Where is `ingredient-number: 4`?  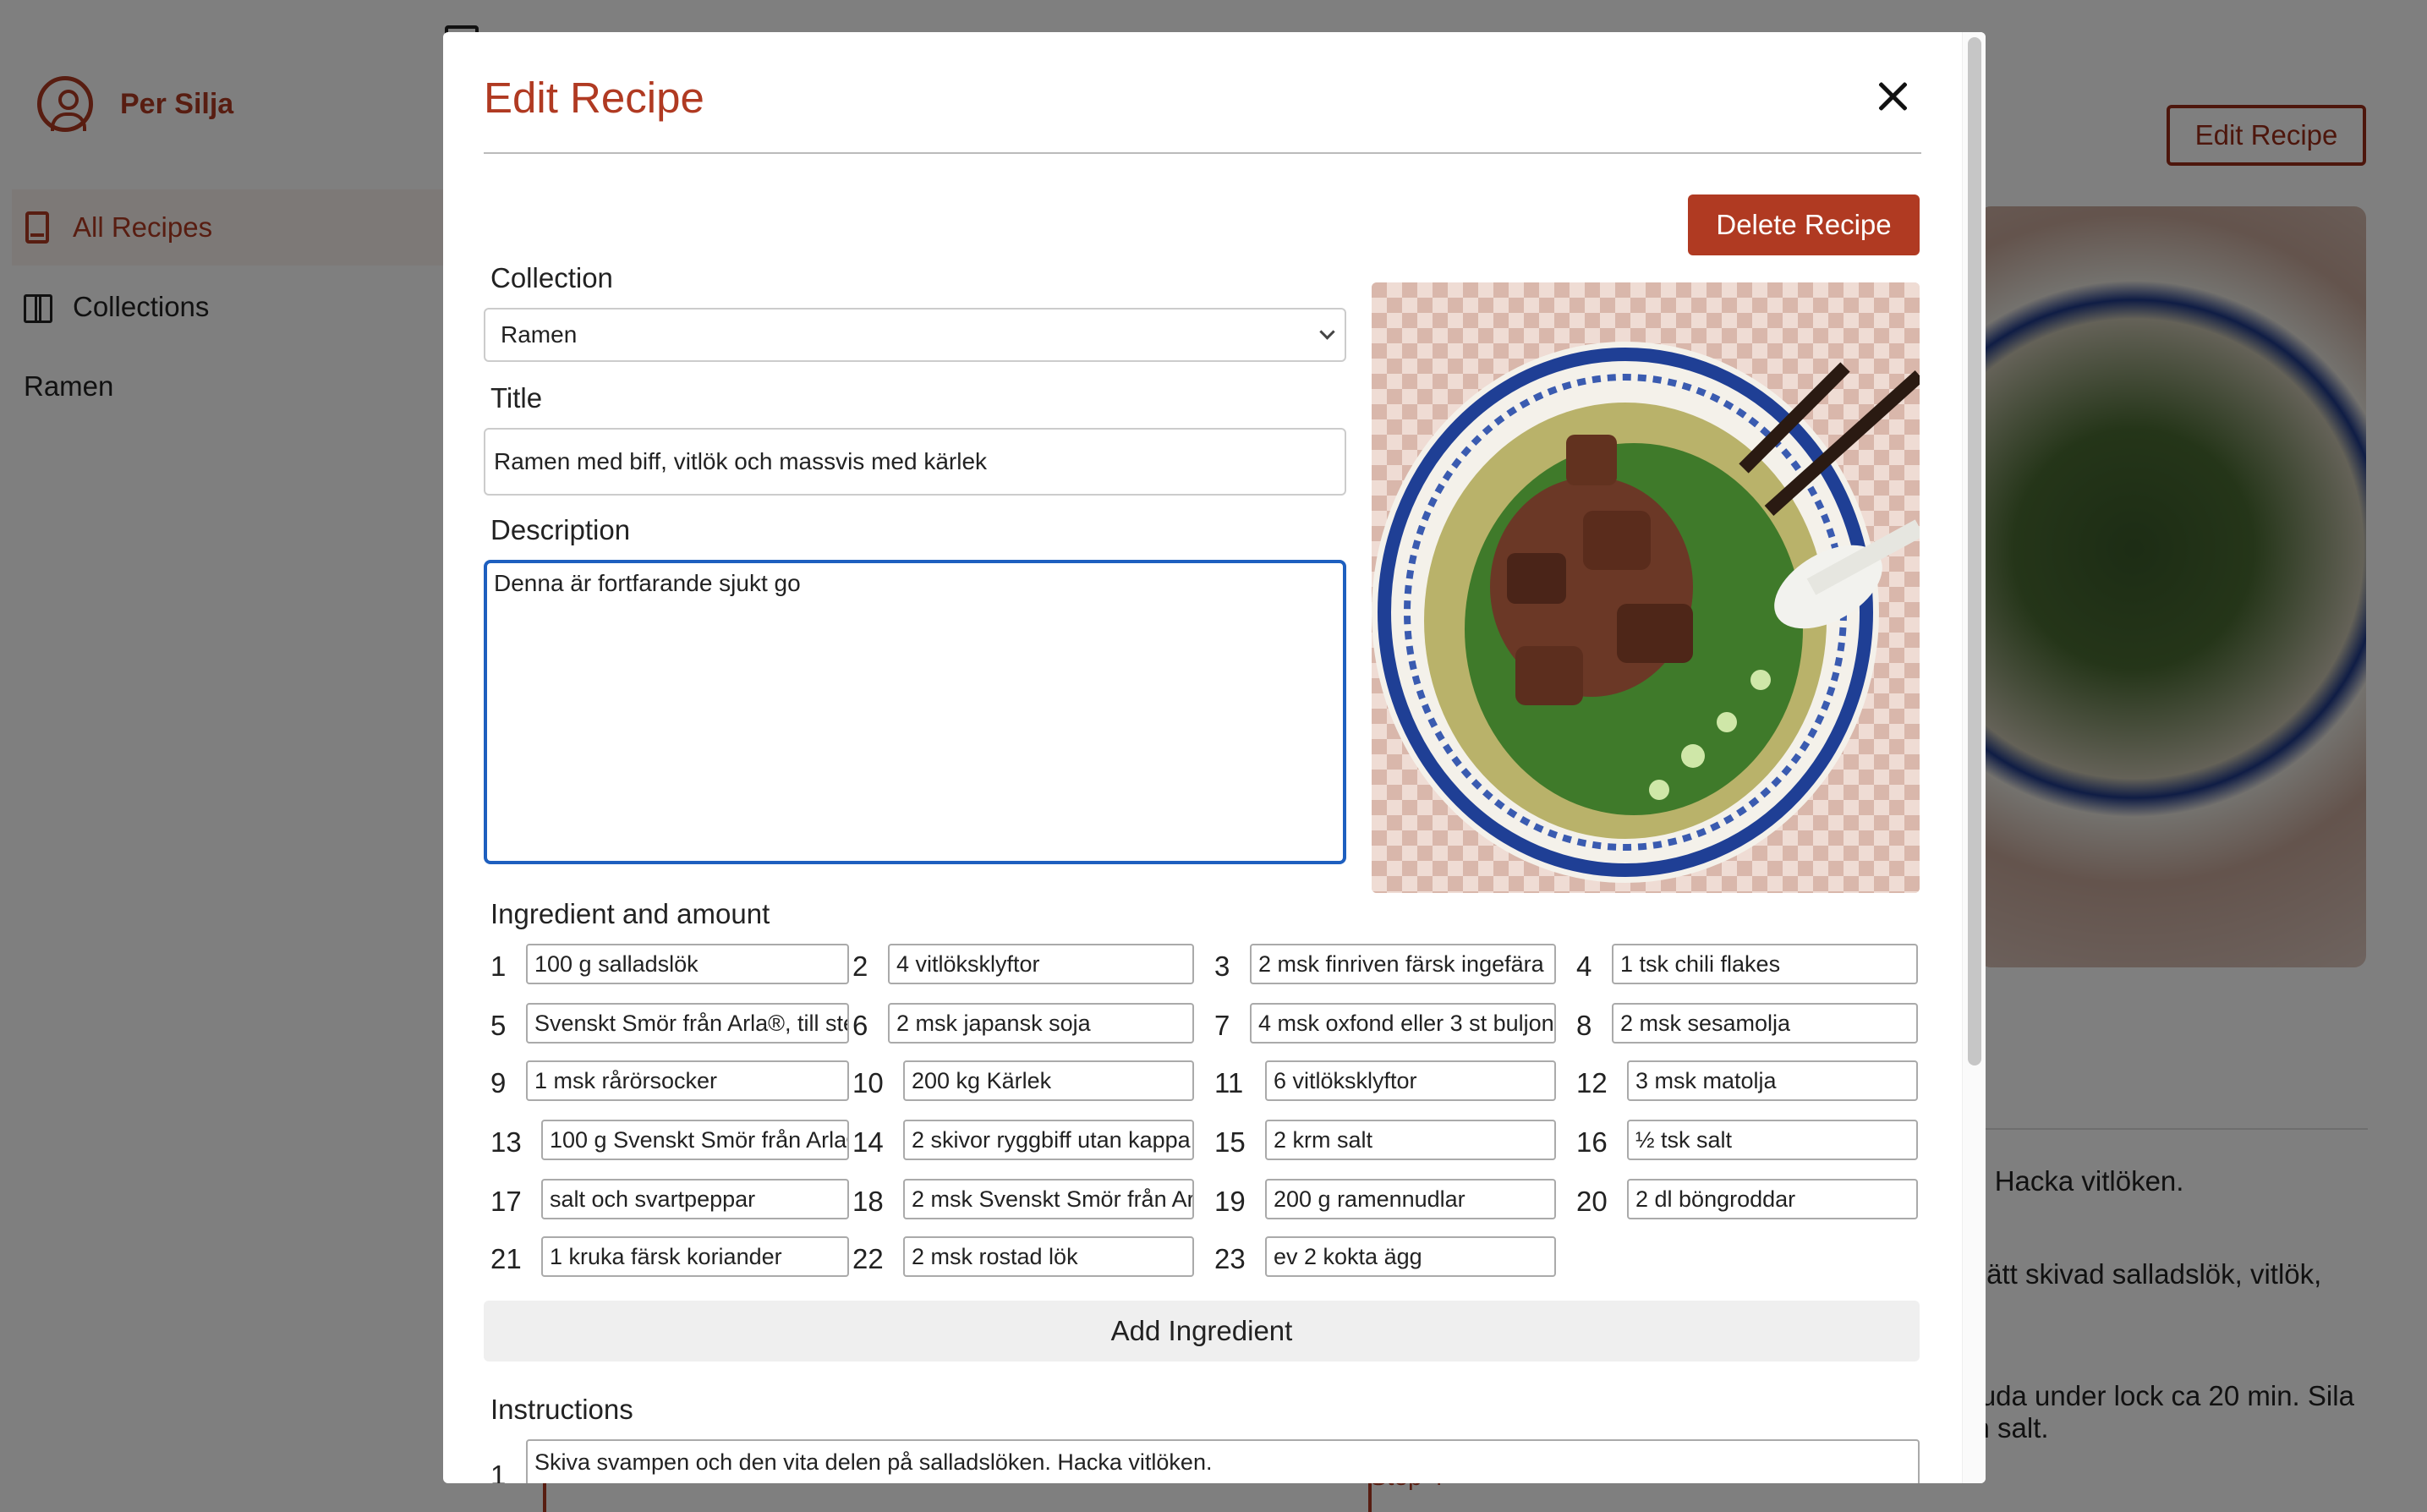
ingredient-number: 4 is located at coordinates (1584, 966).